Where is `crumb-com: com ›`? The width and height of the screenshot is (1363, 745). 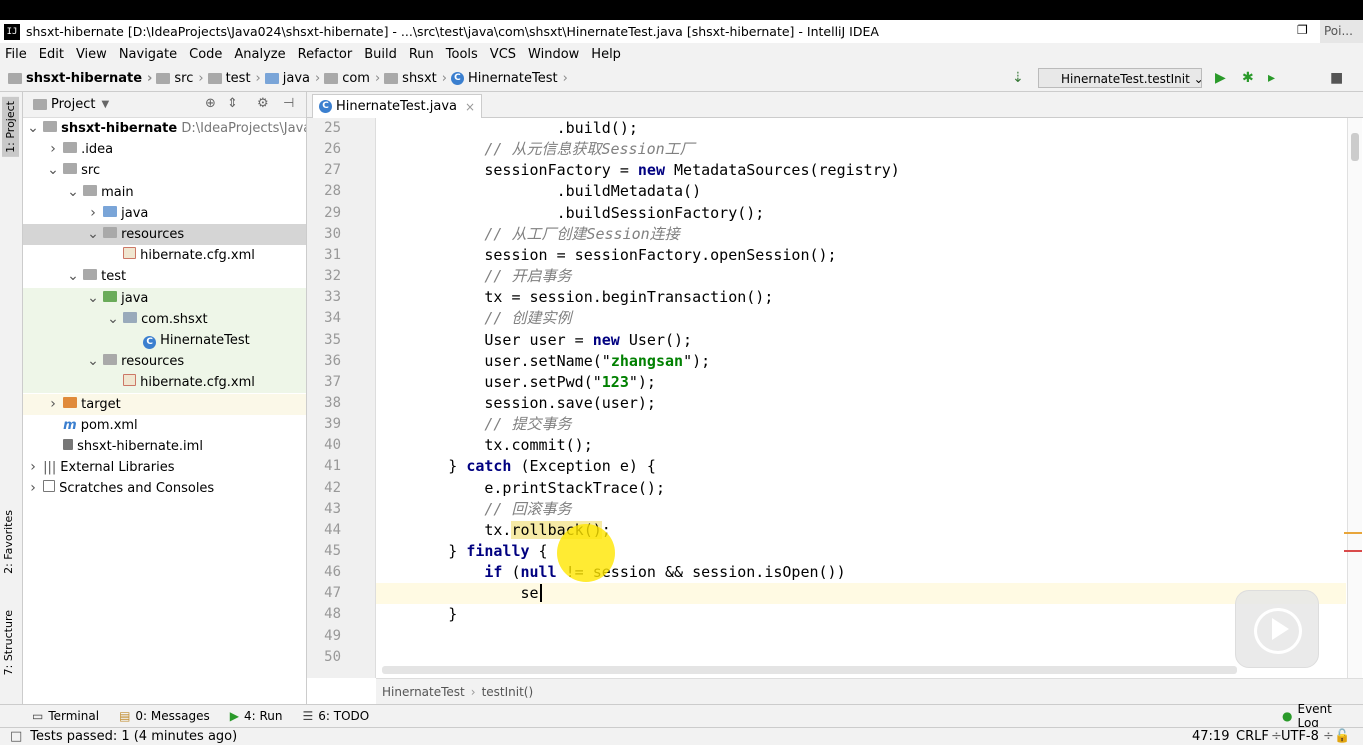 crumb-com: com › is located at coordinates (352, 78).